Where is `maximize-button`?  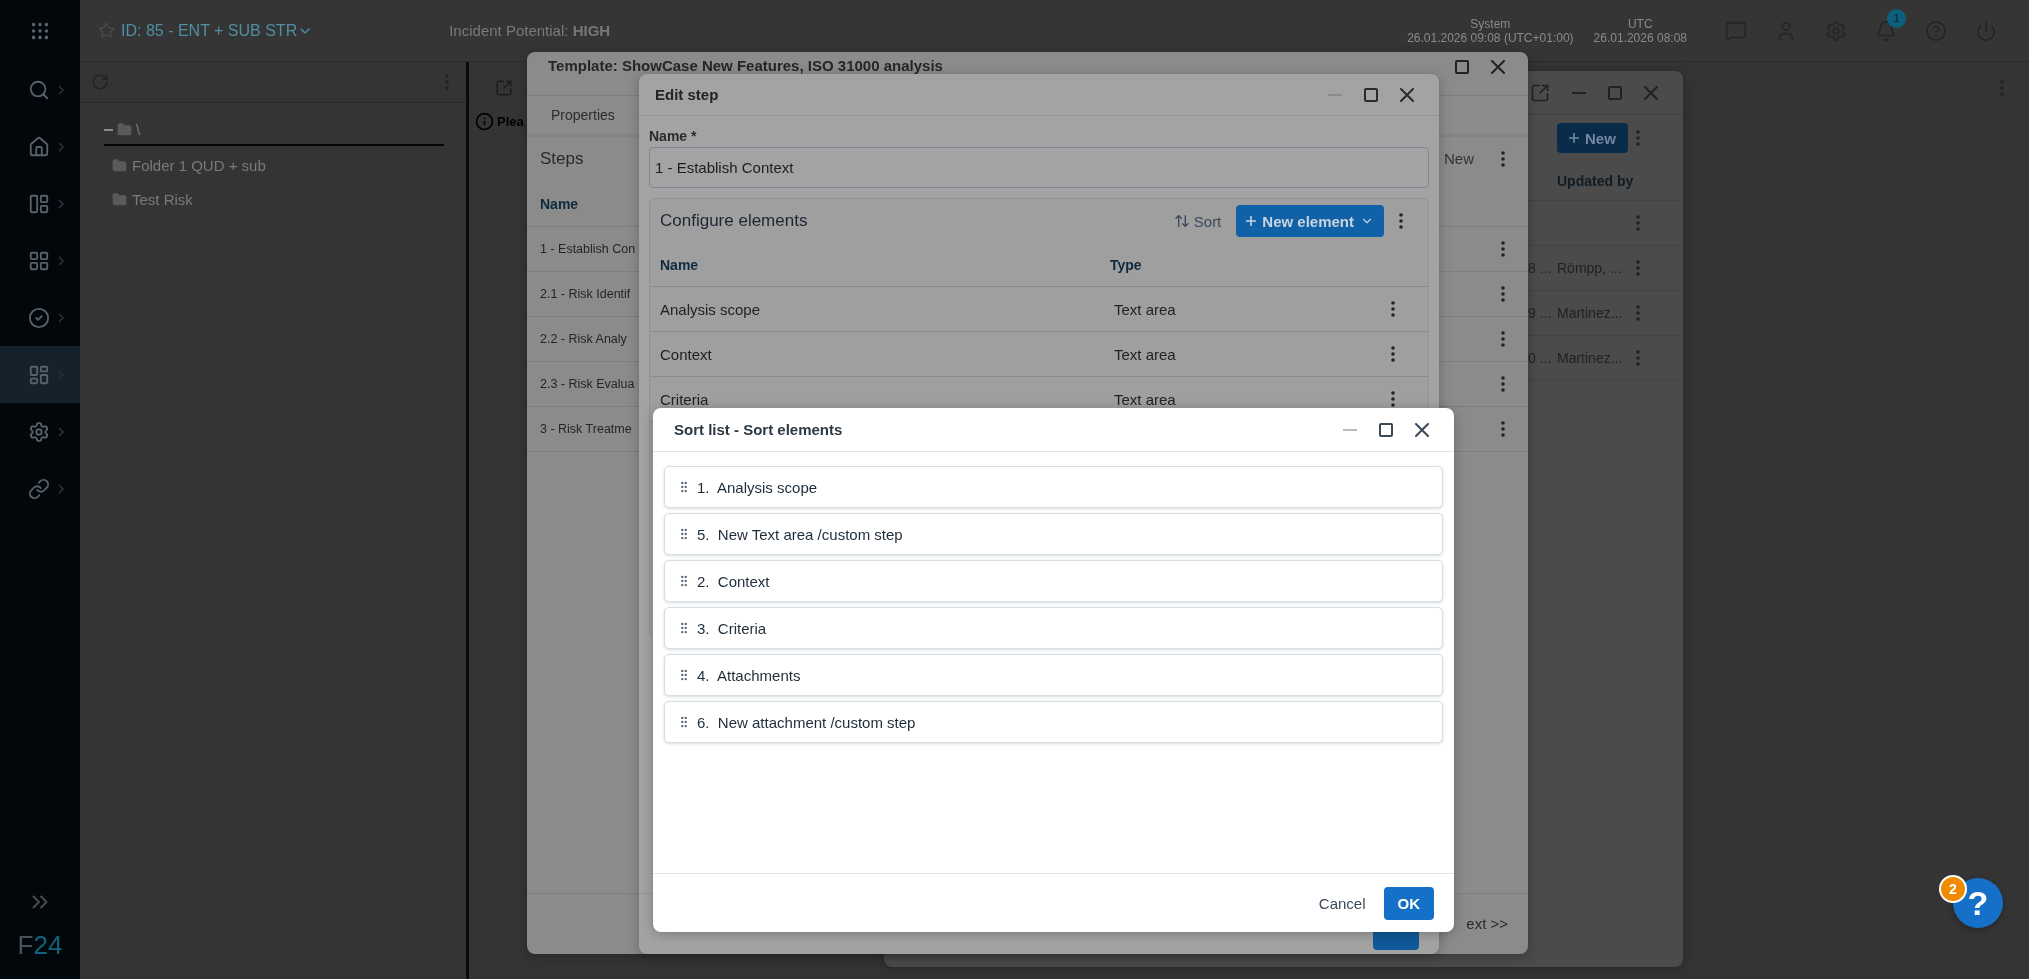
maximize-button is located at coordinates (1462, 67).